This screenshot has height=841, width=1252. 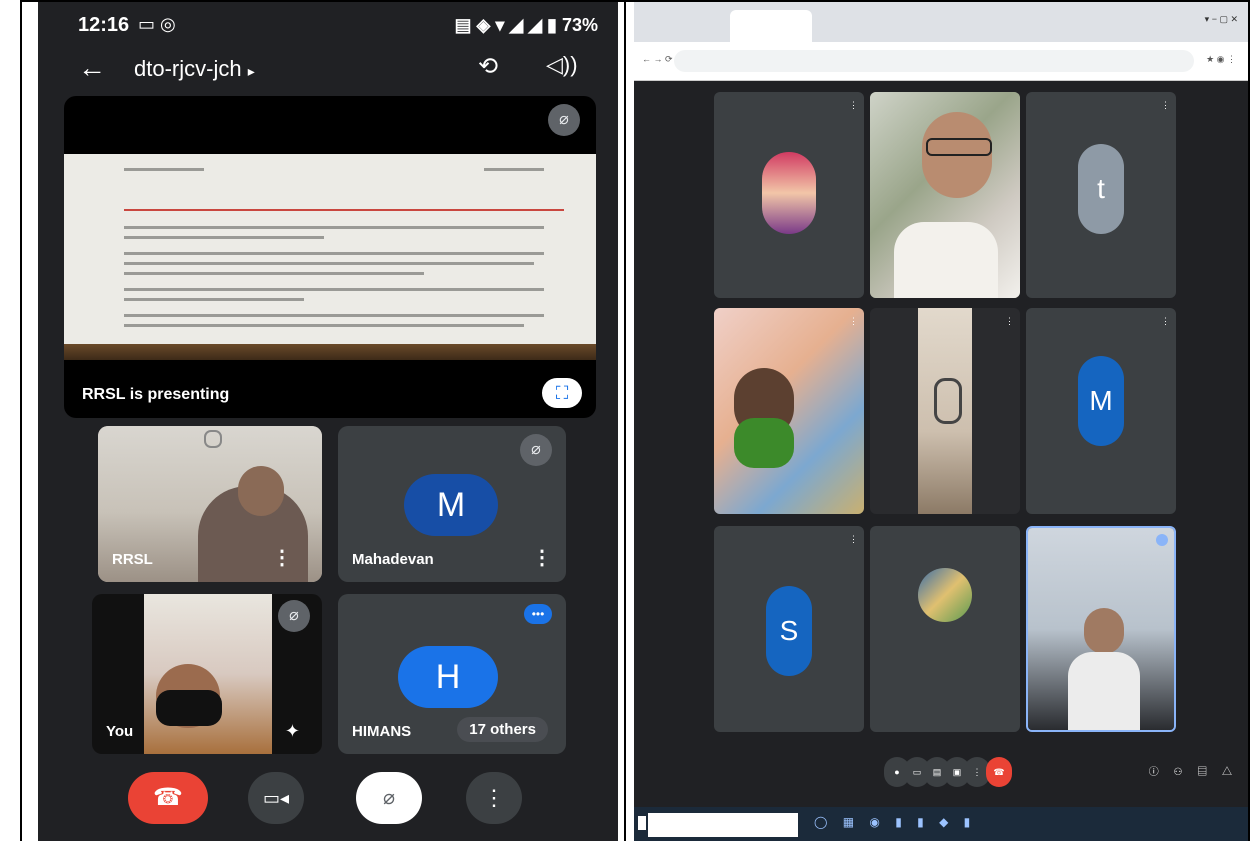 I want to click on address-bar, so click(x=934, y=61).